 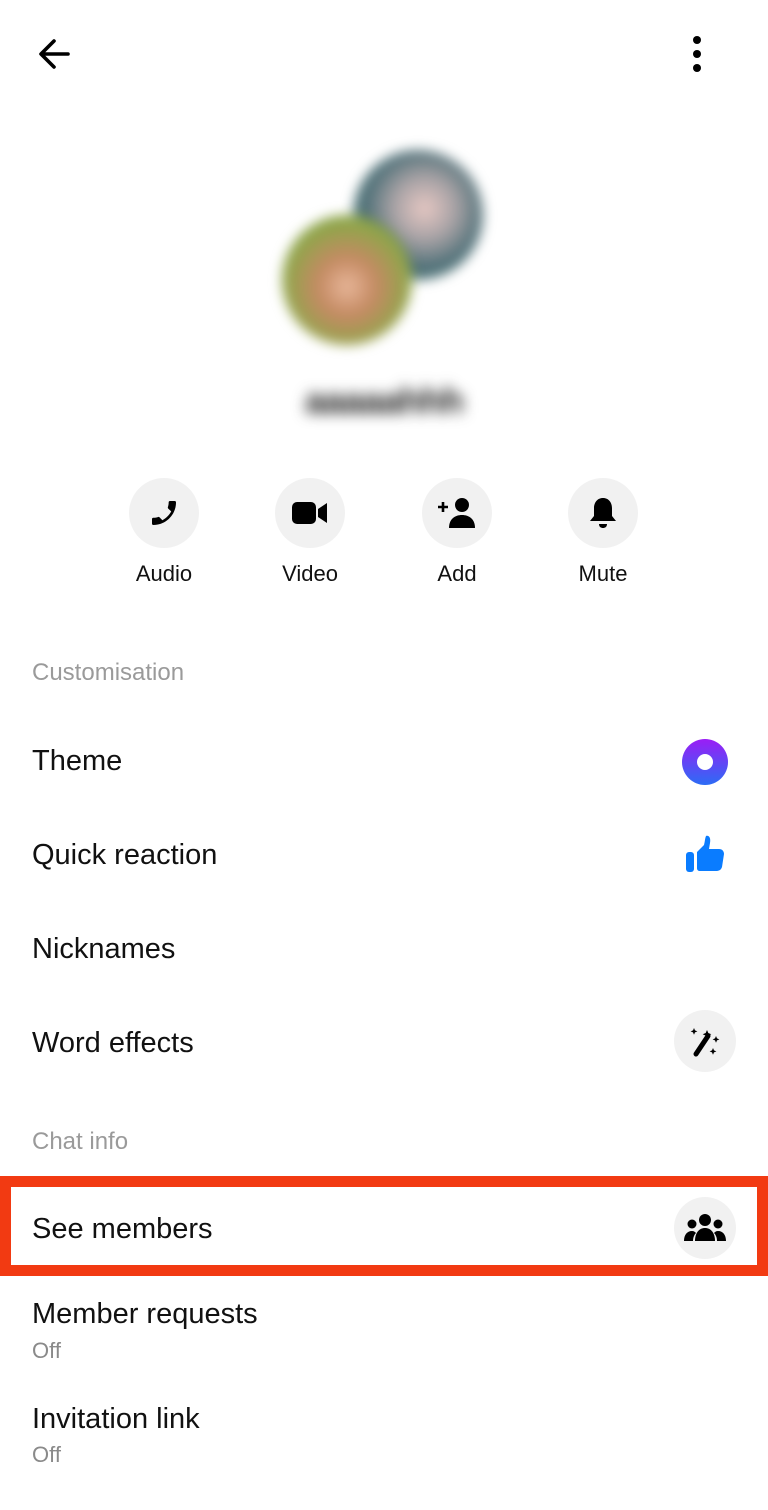 I want to click on nicknames-label: Nicknames, so click(x=104, y=949).